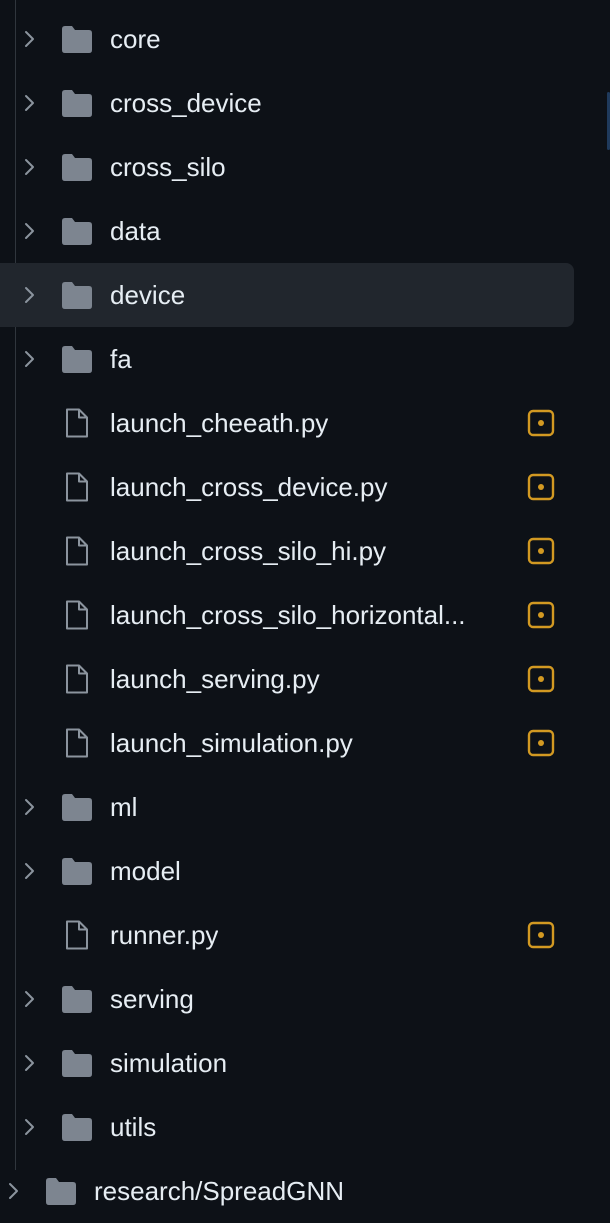 The width and height of the screenshot is (610, 1223). Describe the element at coordinates (168, 167) in the screenshot. I see `folder-name: cross_silo` at that location.